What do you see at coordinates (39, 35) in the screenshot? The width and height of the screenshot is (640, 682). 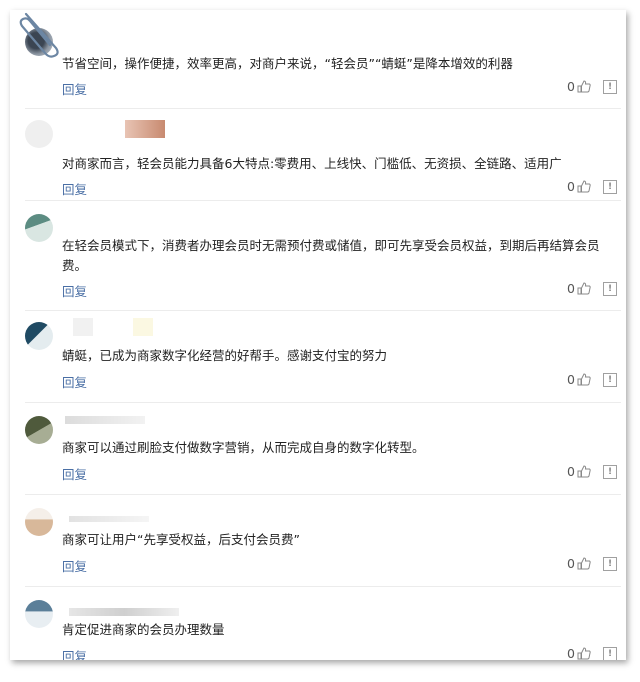 I see `paperclip-icon` at bounding box center [39, 35].